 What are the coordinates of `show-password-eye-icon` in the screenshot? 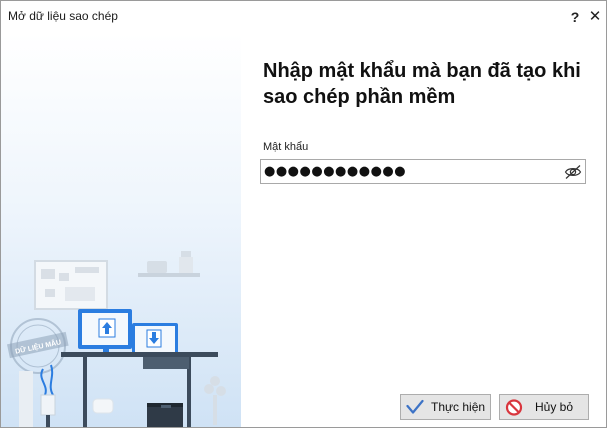 It's located at (573, 172).